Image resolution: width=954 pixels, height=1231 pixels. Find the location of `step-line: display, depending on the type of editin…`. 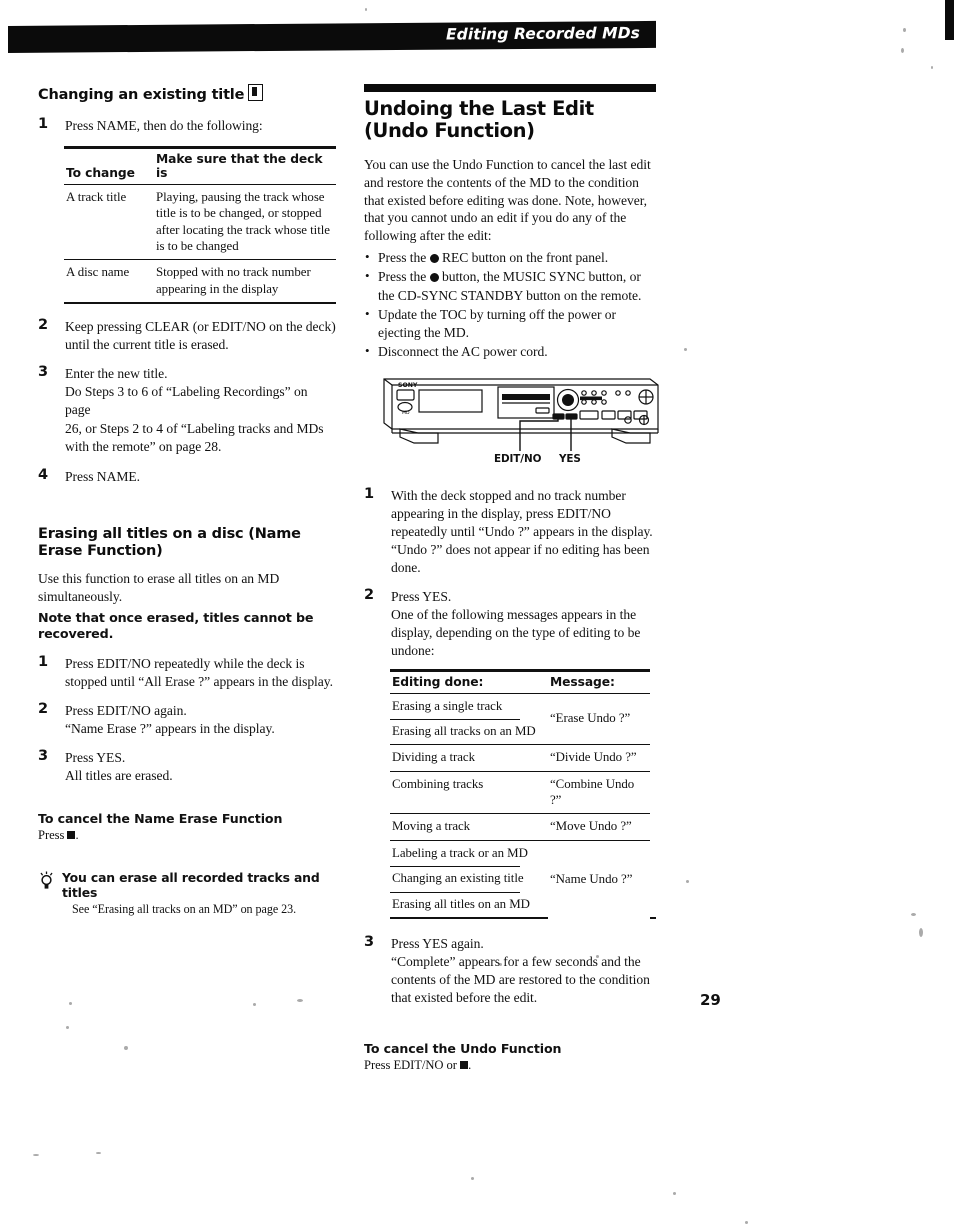

step-line: display, depending on the type of editin… is located at coordinates (516, 633).